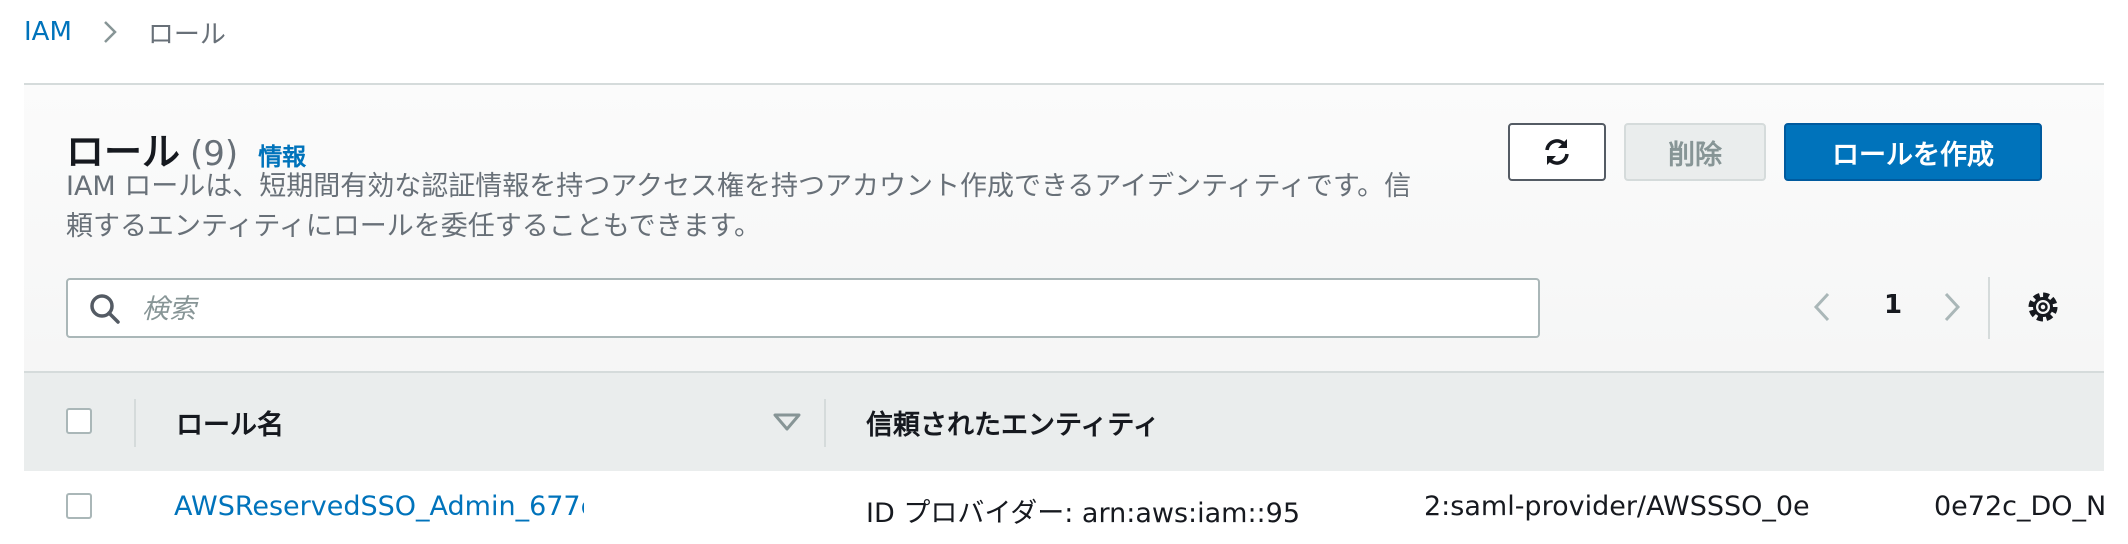 Image resolution: width=2128 pixels, height=544 pixels. What do you see at coordinates (1913, 152) in the screenshot?
I see `create-role-button: ロールを作成` at bounding box center [1913, 152].